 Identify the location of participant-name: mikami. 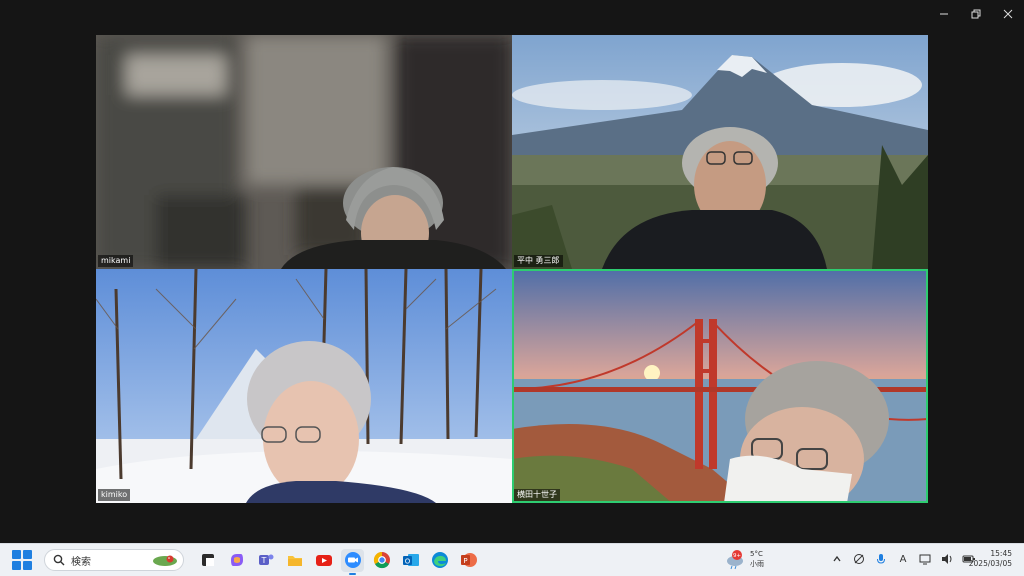
(116, 261).